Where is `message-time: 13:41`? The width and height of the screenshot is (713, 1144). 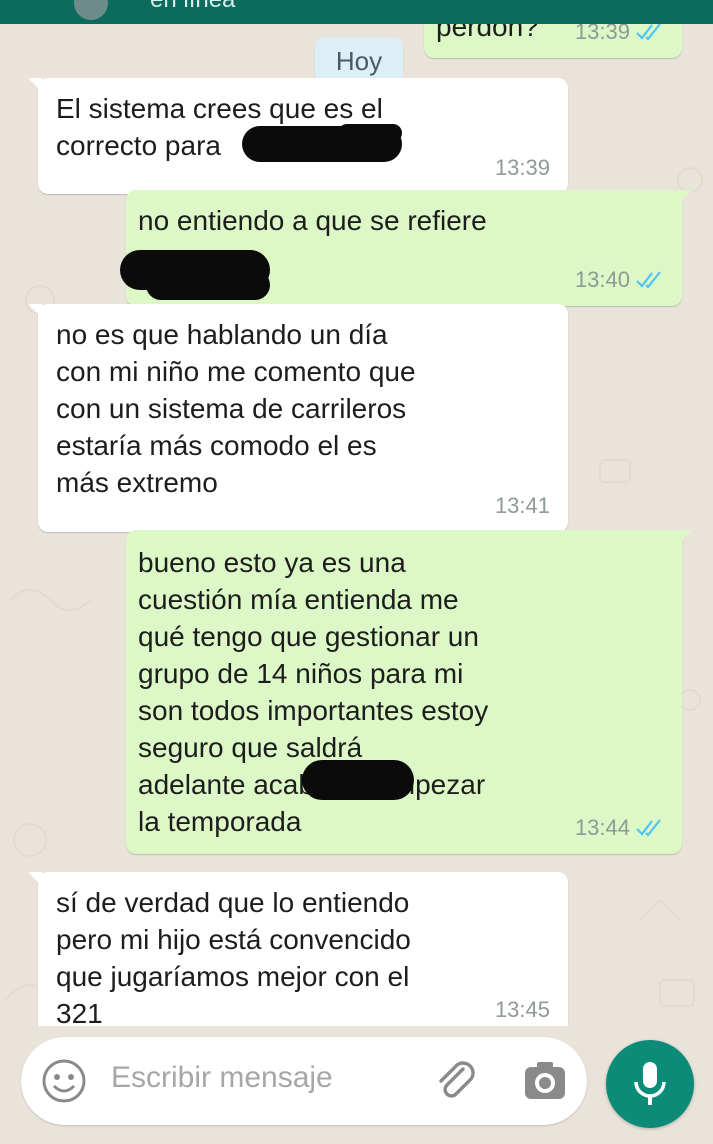
message-time: 13:41 is located at coordinates (522, 505).